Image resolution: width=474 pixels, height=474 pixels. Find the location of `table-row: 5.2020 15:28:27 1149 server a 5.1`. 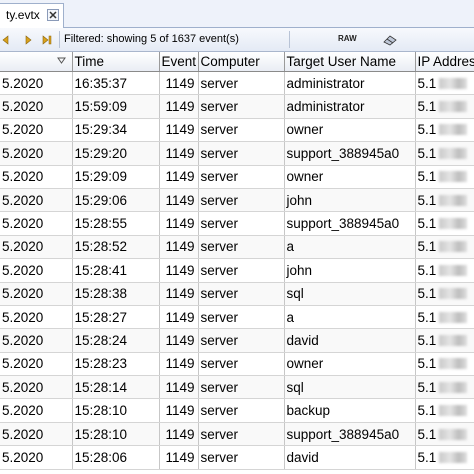

table-row: 5.2020 15:28:27 1149 server a 5.1 is located at coordinates (237, 317).